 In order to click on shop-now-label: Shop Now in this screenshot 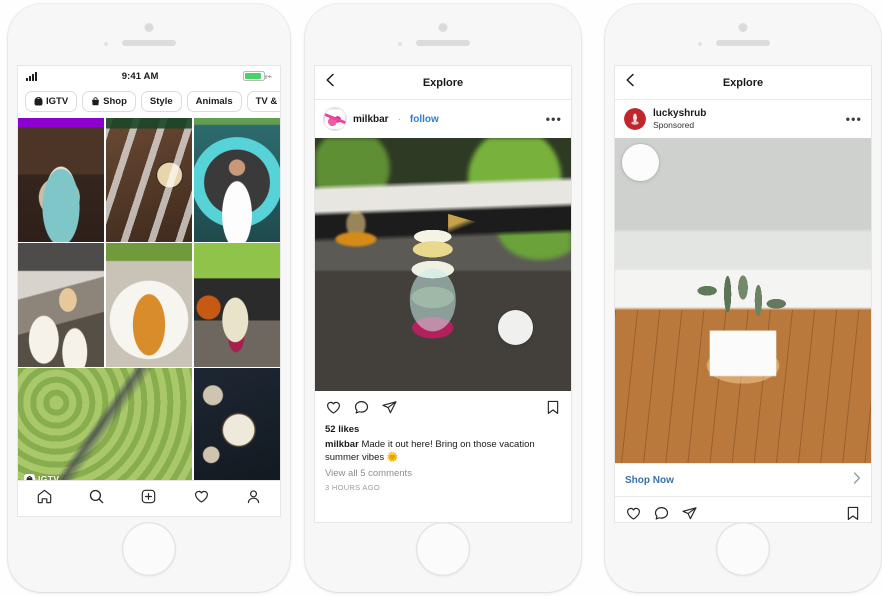, I will do `click(649, 480)`.